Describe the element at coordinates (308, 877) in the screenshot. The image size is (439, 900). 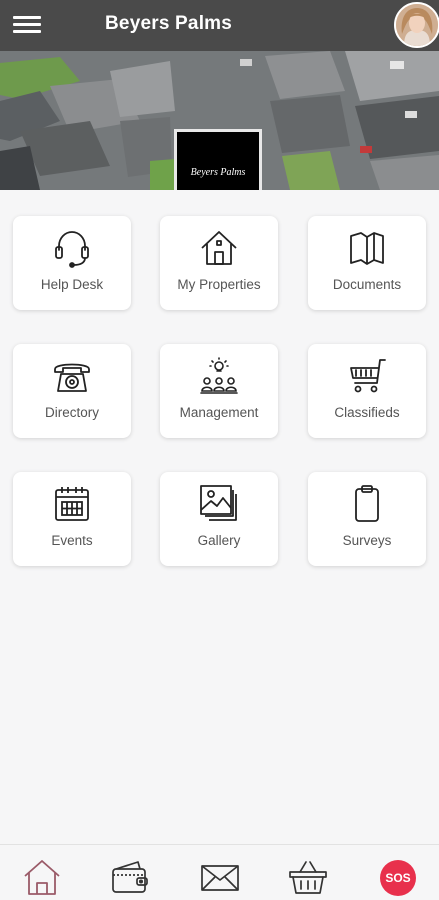
I see `basket-icon` at that location.